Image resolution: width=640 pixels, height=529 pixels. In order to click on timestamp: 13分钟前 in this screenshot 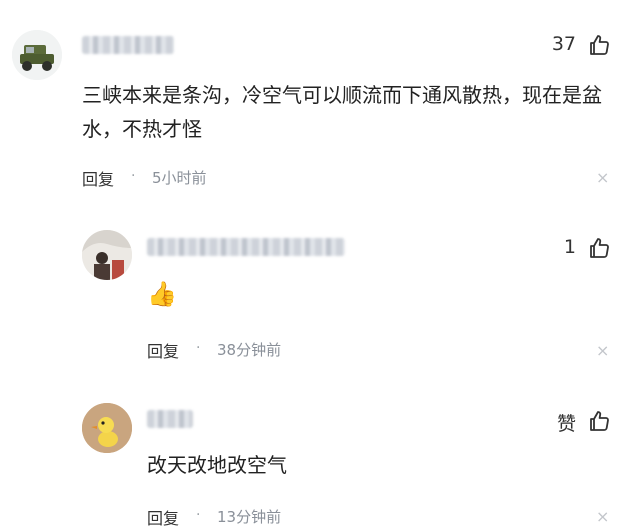, I will do `click(249, 517)`.